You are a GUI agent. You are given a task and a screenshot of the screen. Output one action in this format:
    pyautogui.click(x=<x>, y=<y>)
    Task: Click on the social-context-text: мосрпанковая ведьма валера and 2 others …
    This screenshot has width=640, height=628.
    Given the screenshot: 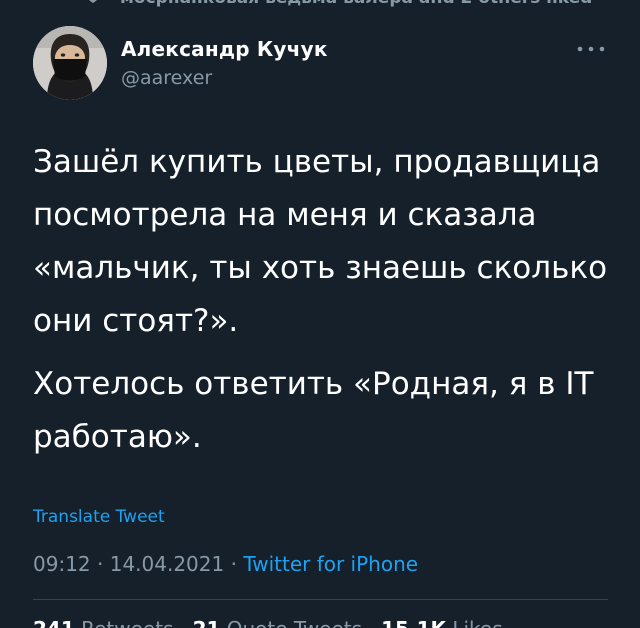 What is the action you would take?
    pyautogui.click(x=356, y=4)
    